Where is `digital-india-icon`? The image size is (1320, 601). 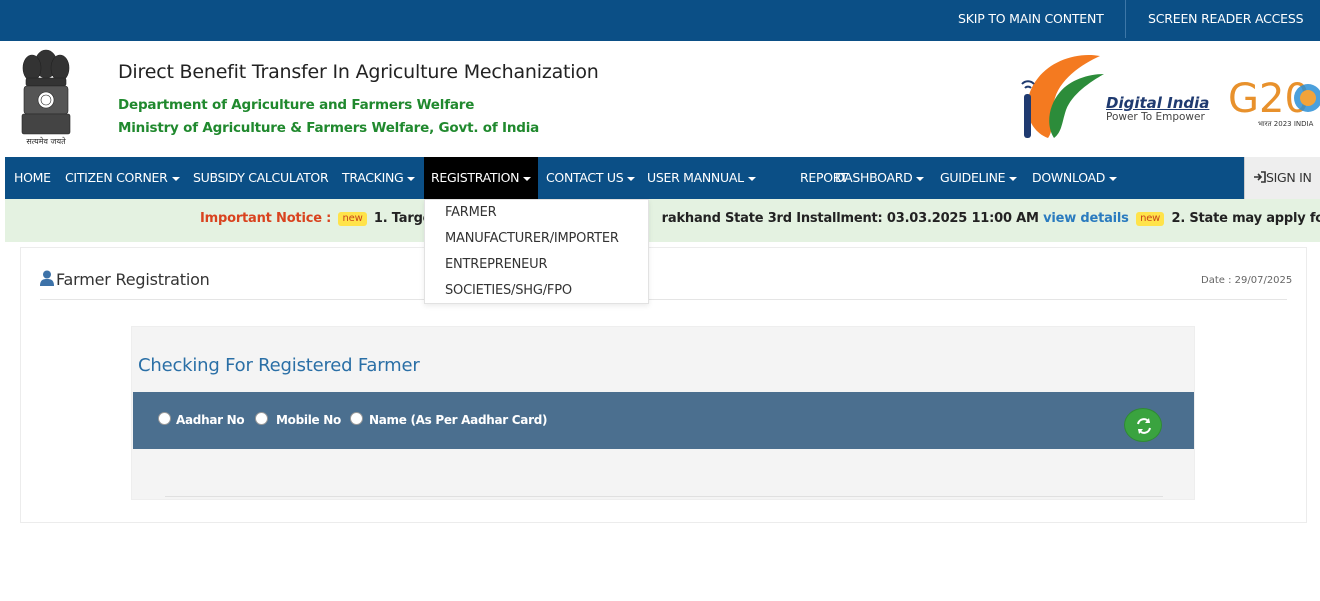
digital-india-icon is located at coordinates (1062, 96).